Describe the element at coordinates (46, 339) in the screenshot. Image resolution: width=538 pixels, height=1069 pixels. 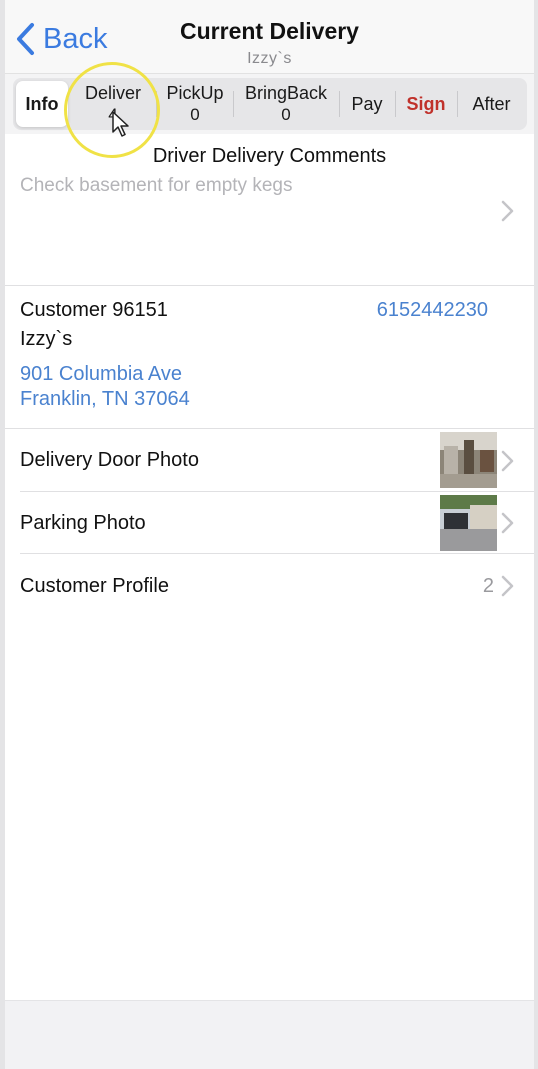
I see `customer-name: Izzy`s` at that location.